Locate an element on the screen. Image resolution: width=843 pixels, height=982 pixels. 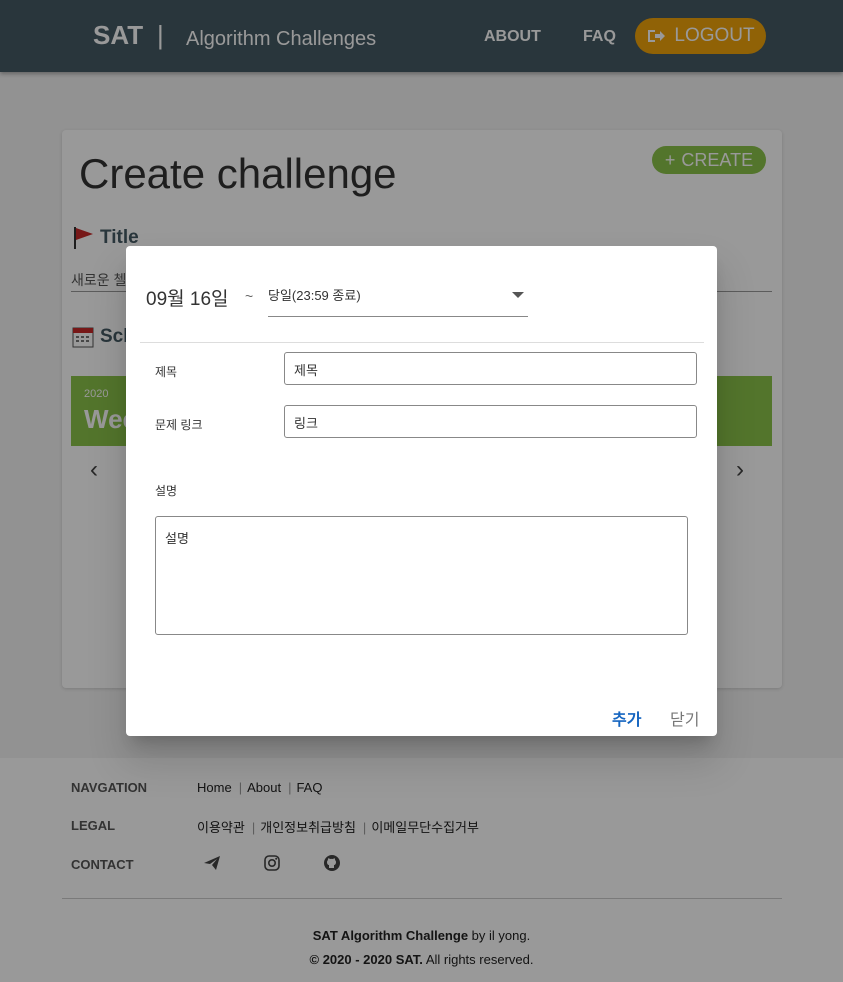
title-field-label: 제목 is located at coordinates (166, 372).